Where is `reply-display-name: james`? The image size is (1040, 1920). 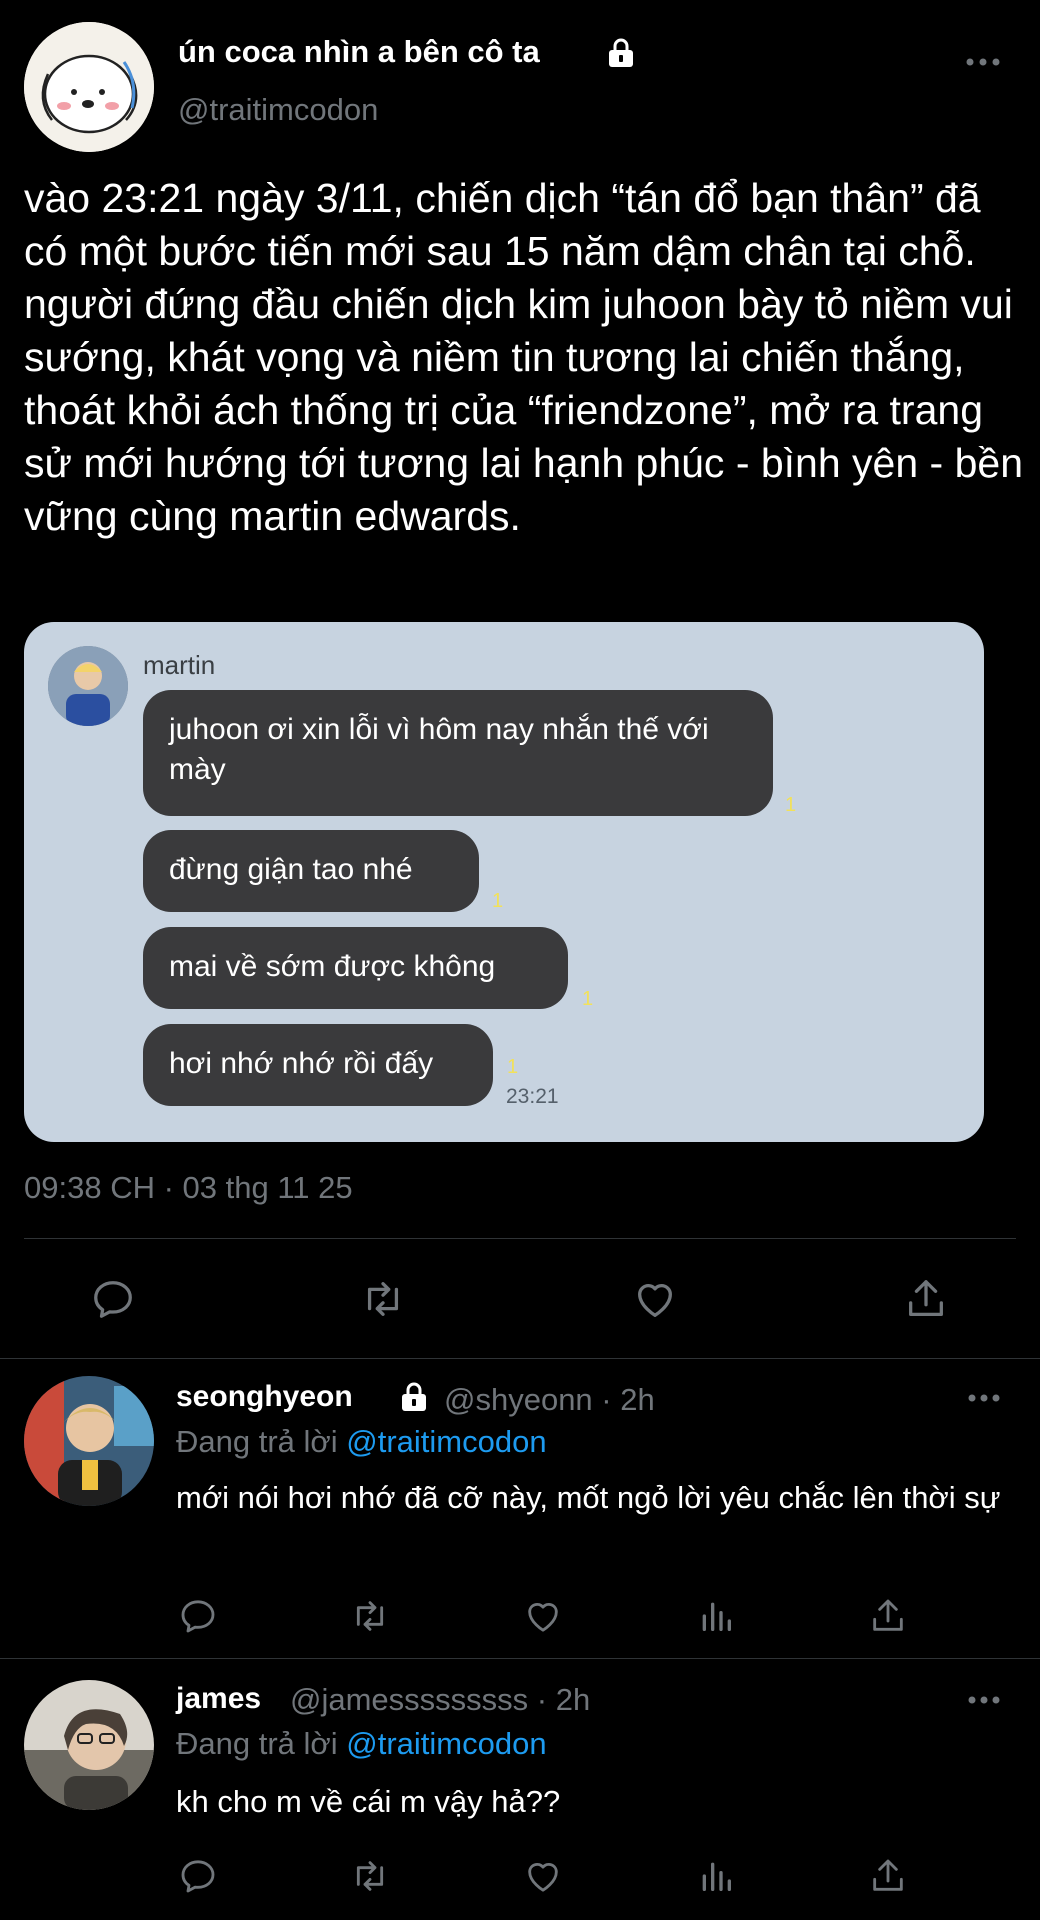
reply-display-name: james is located at coordinates (218, 1699).